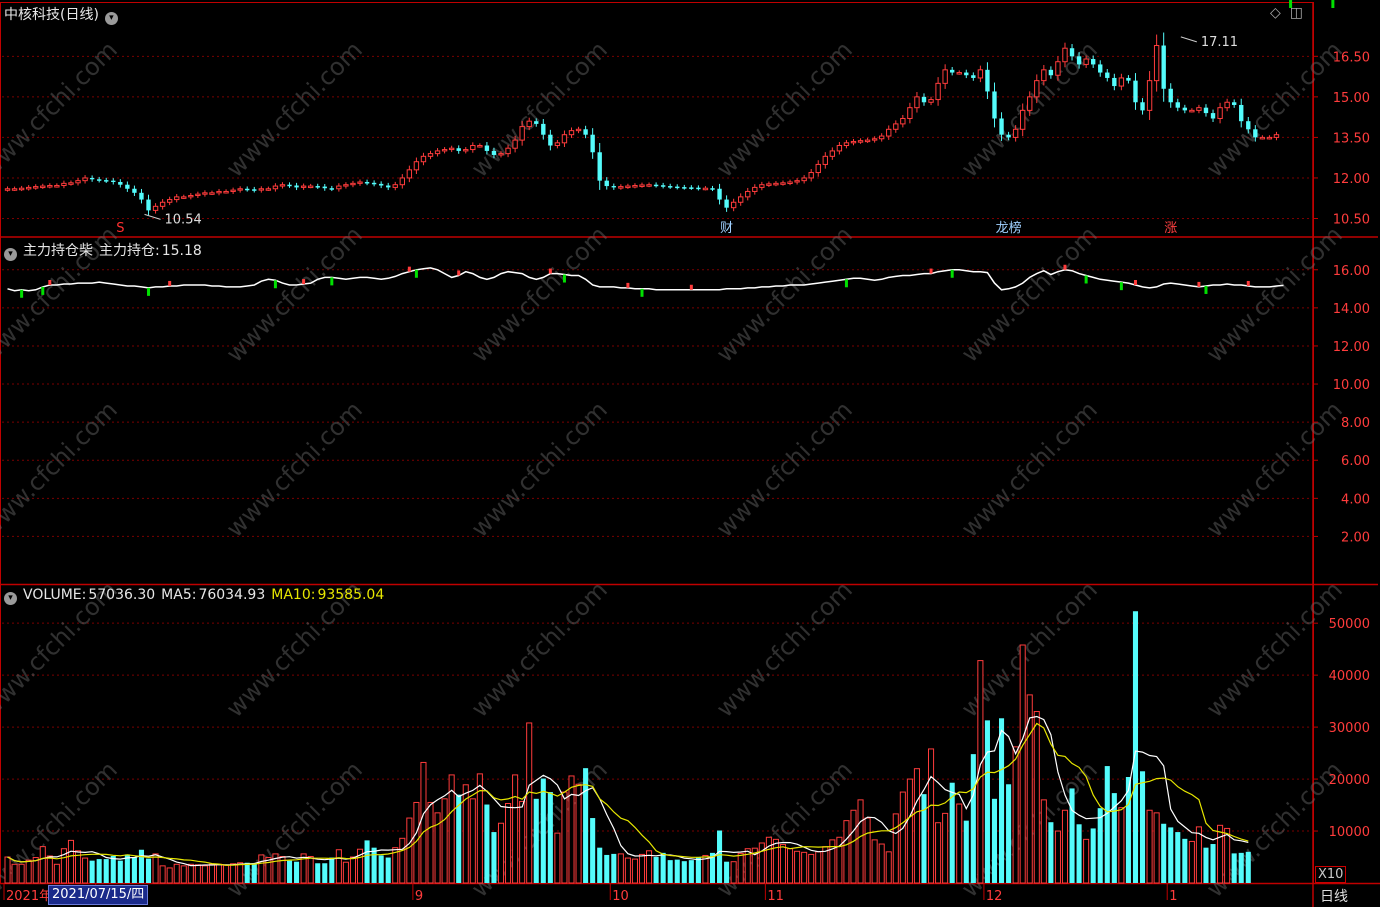 The image size is (1380, 907). Describe the element at coordinates (293, 595) in the screenshot. I see `ma10-label: MA10:` at that location.